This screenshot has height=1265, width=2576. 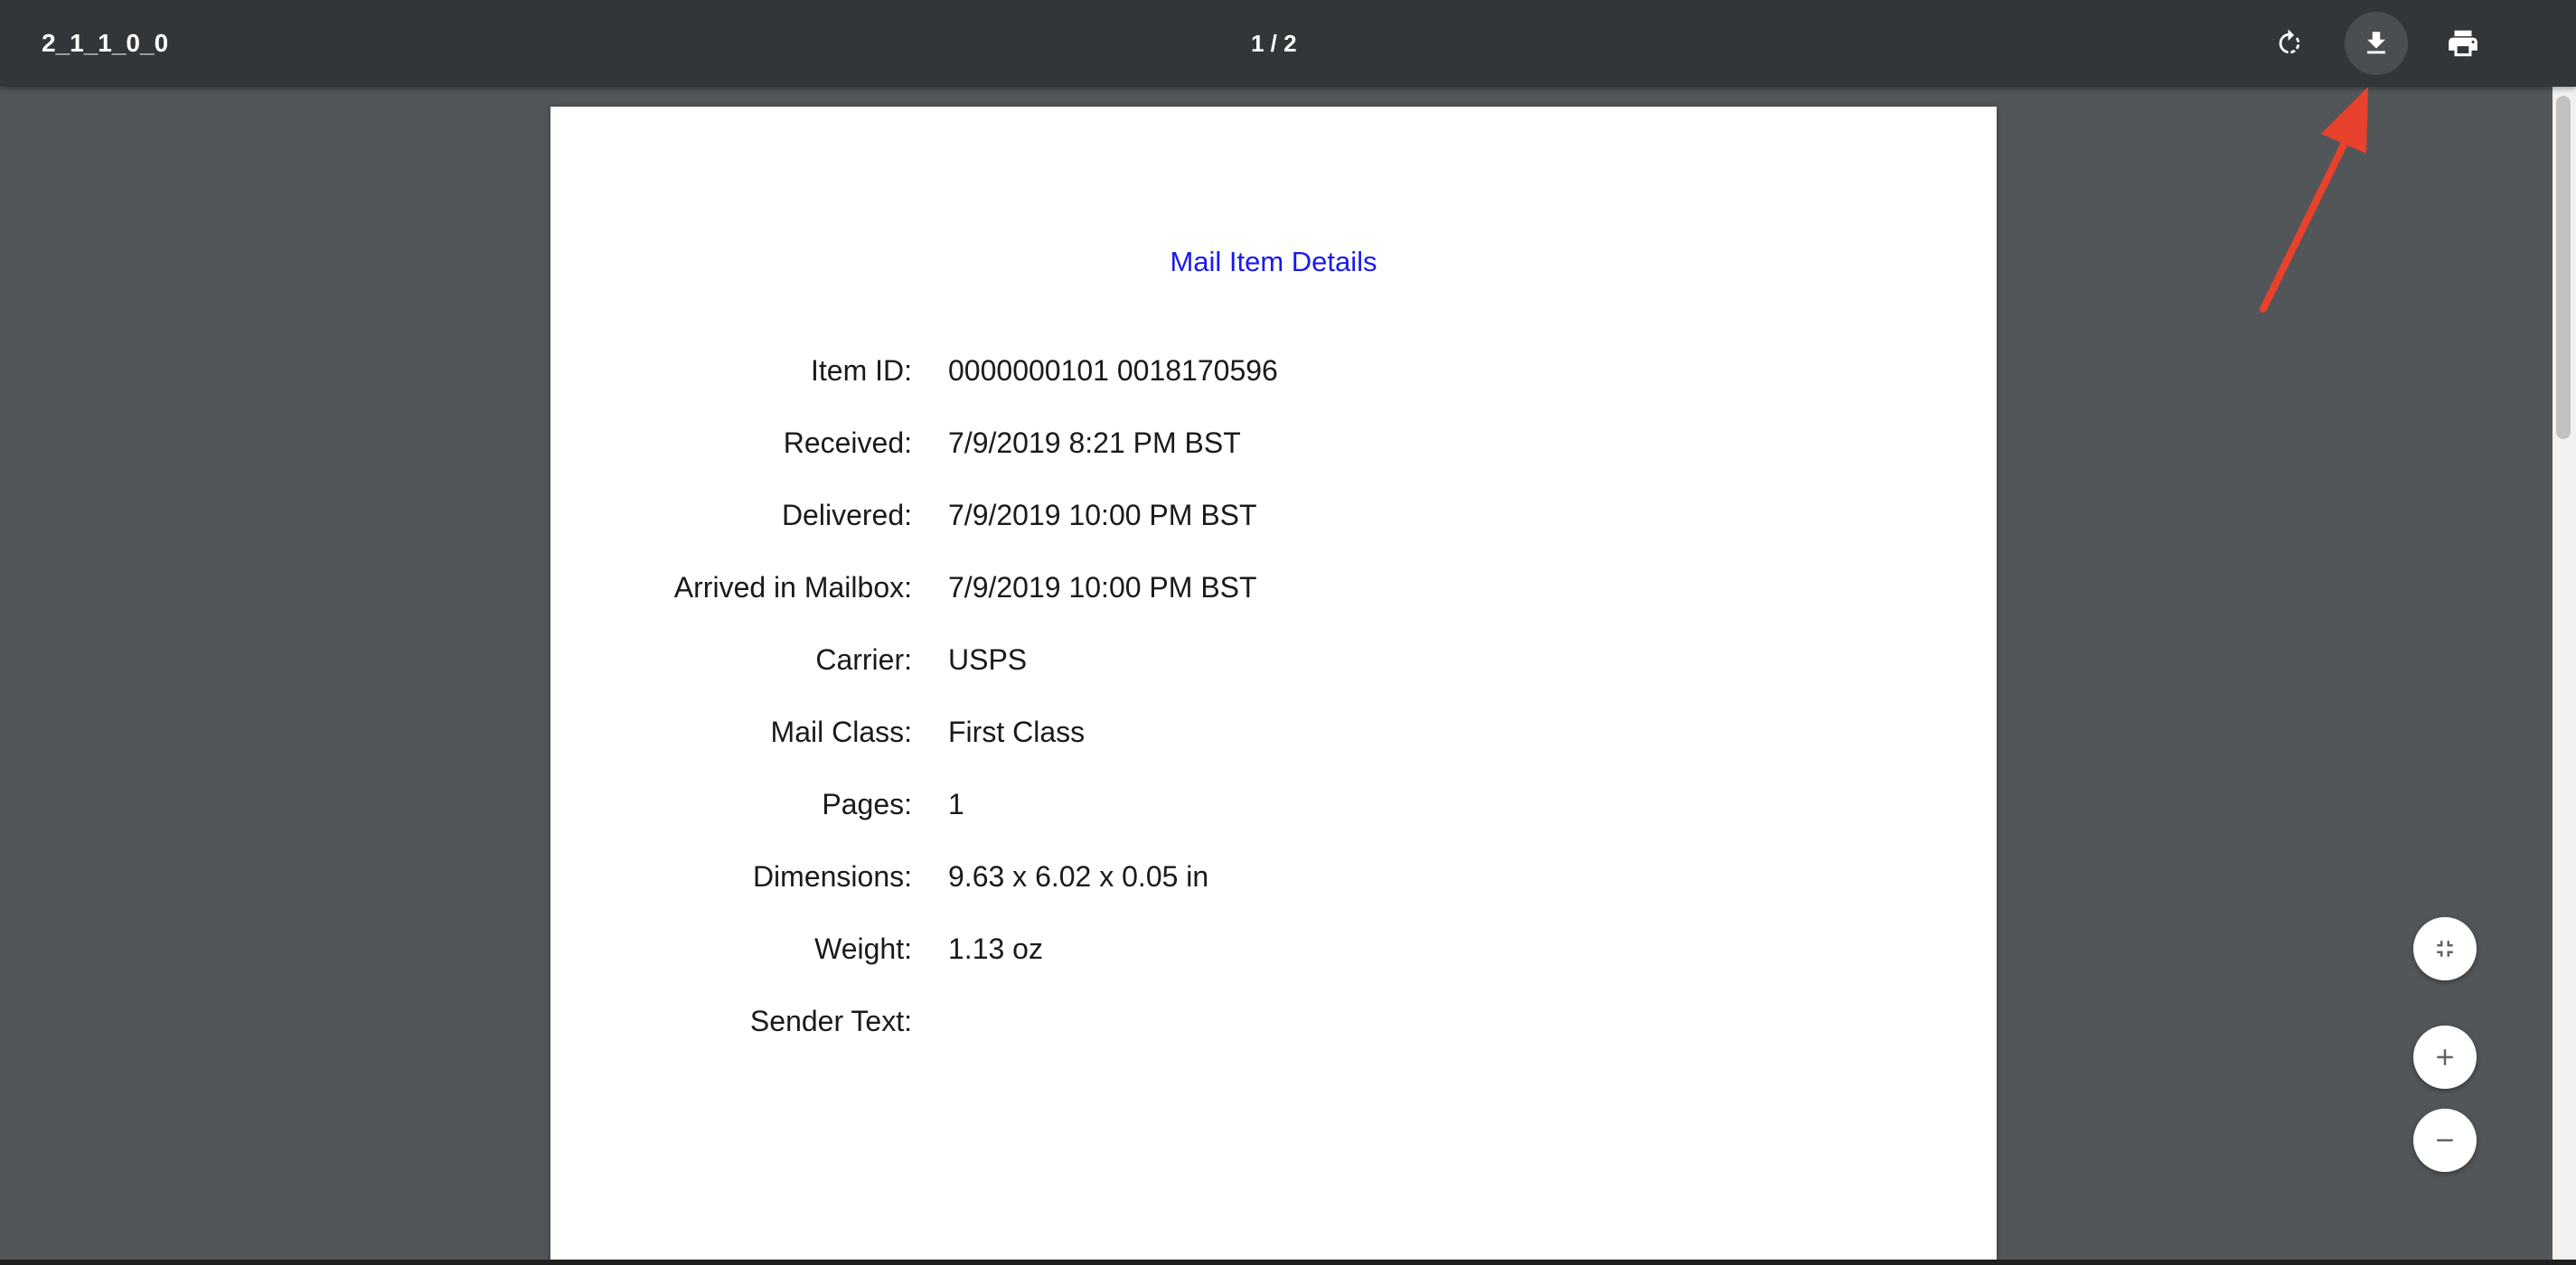 I want to click on detail-value: 0000000101 0018170596, so click(x=1113, y=370).